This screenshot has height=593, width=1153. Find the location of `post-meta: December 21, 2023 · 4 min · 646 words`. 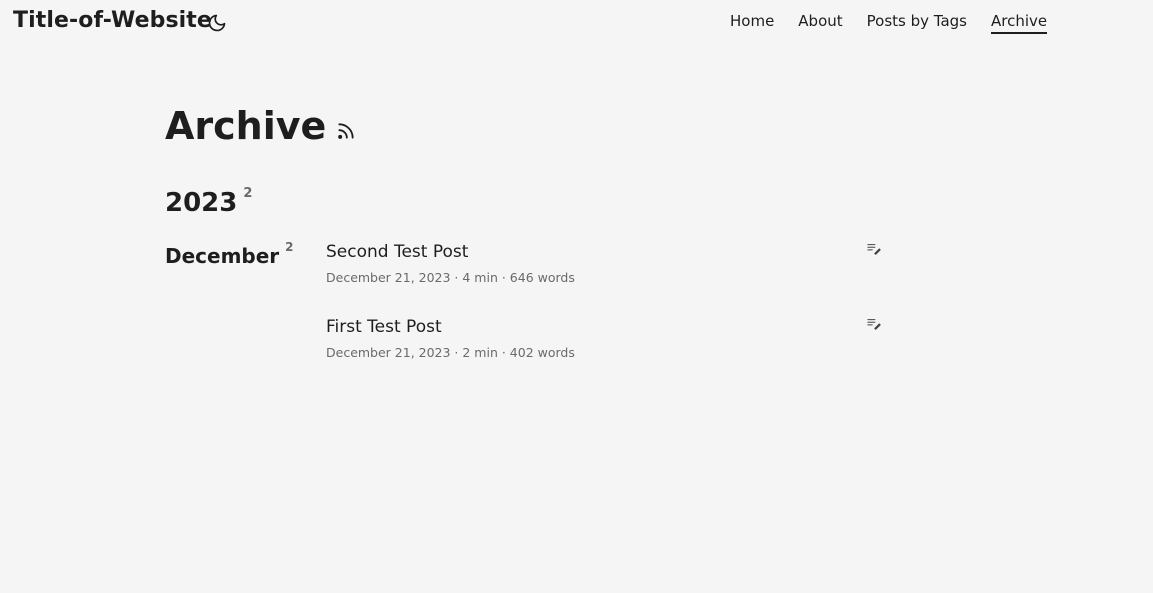

post-meta: December 21, 2023 · 4 min · 646 words is located at coordinates (450, 277).